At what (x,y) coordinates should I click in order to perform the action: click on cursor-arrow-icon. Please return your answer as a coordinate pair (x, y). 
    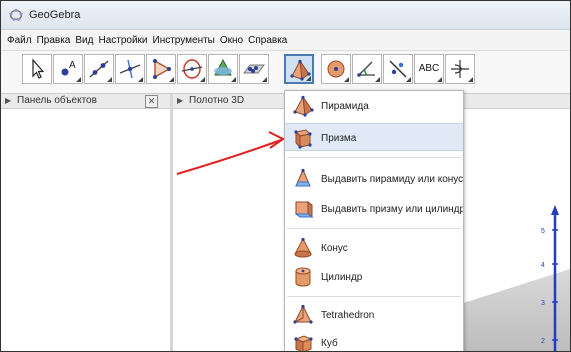
    Looking at the image, I should click on (38, 68).